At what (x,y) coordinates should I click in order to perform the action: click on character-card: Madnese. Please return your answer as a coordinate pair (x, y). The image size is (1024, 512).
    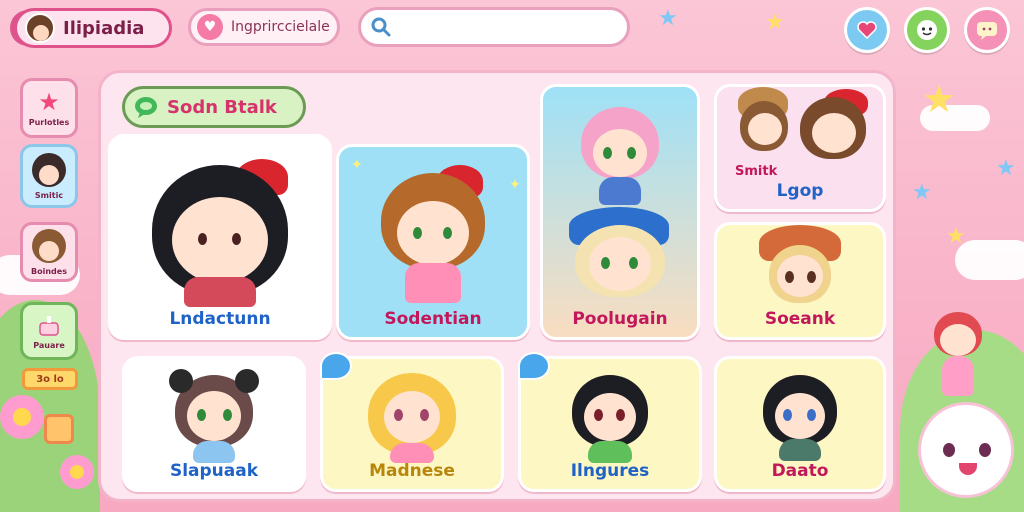
    Looking at the image, I should click on (412, 424).